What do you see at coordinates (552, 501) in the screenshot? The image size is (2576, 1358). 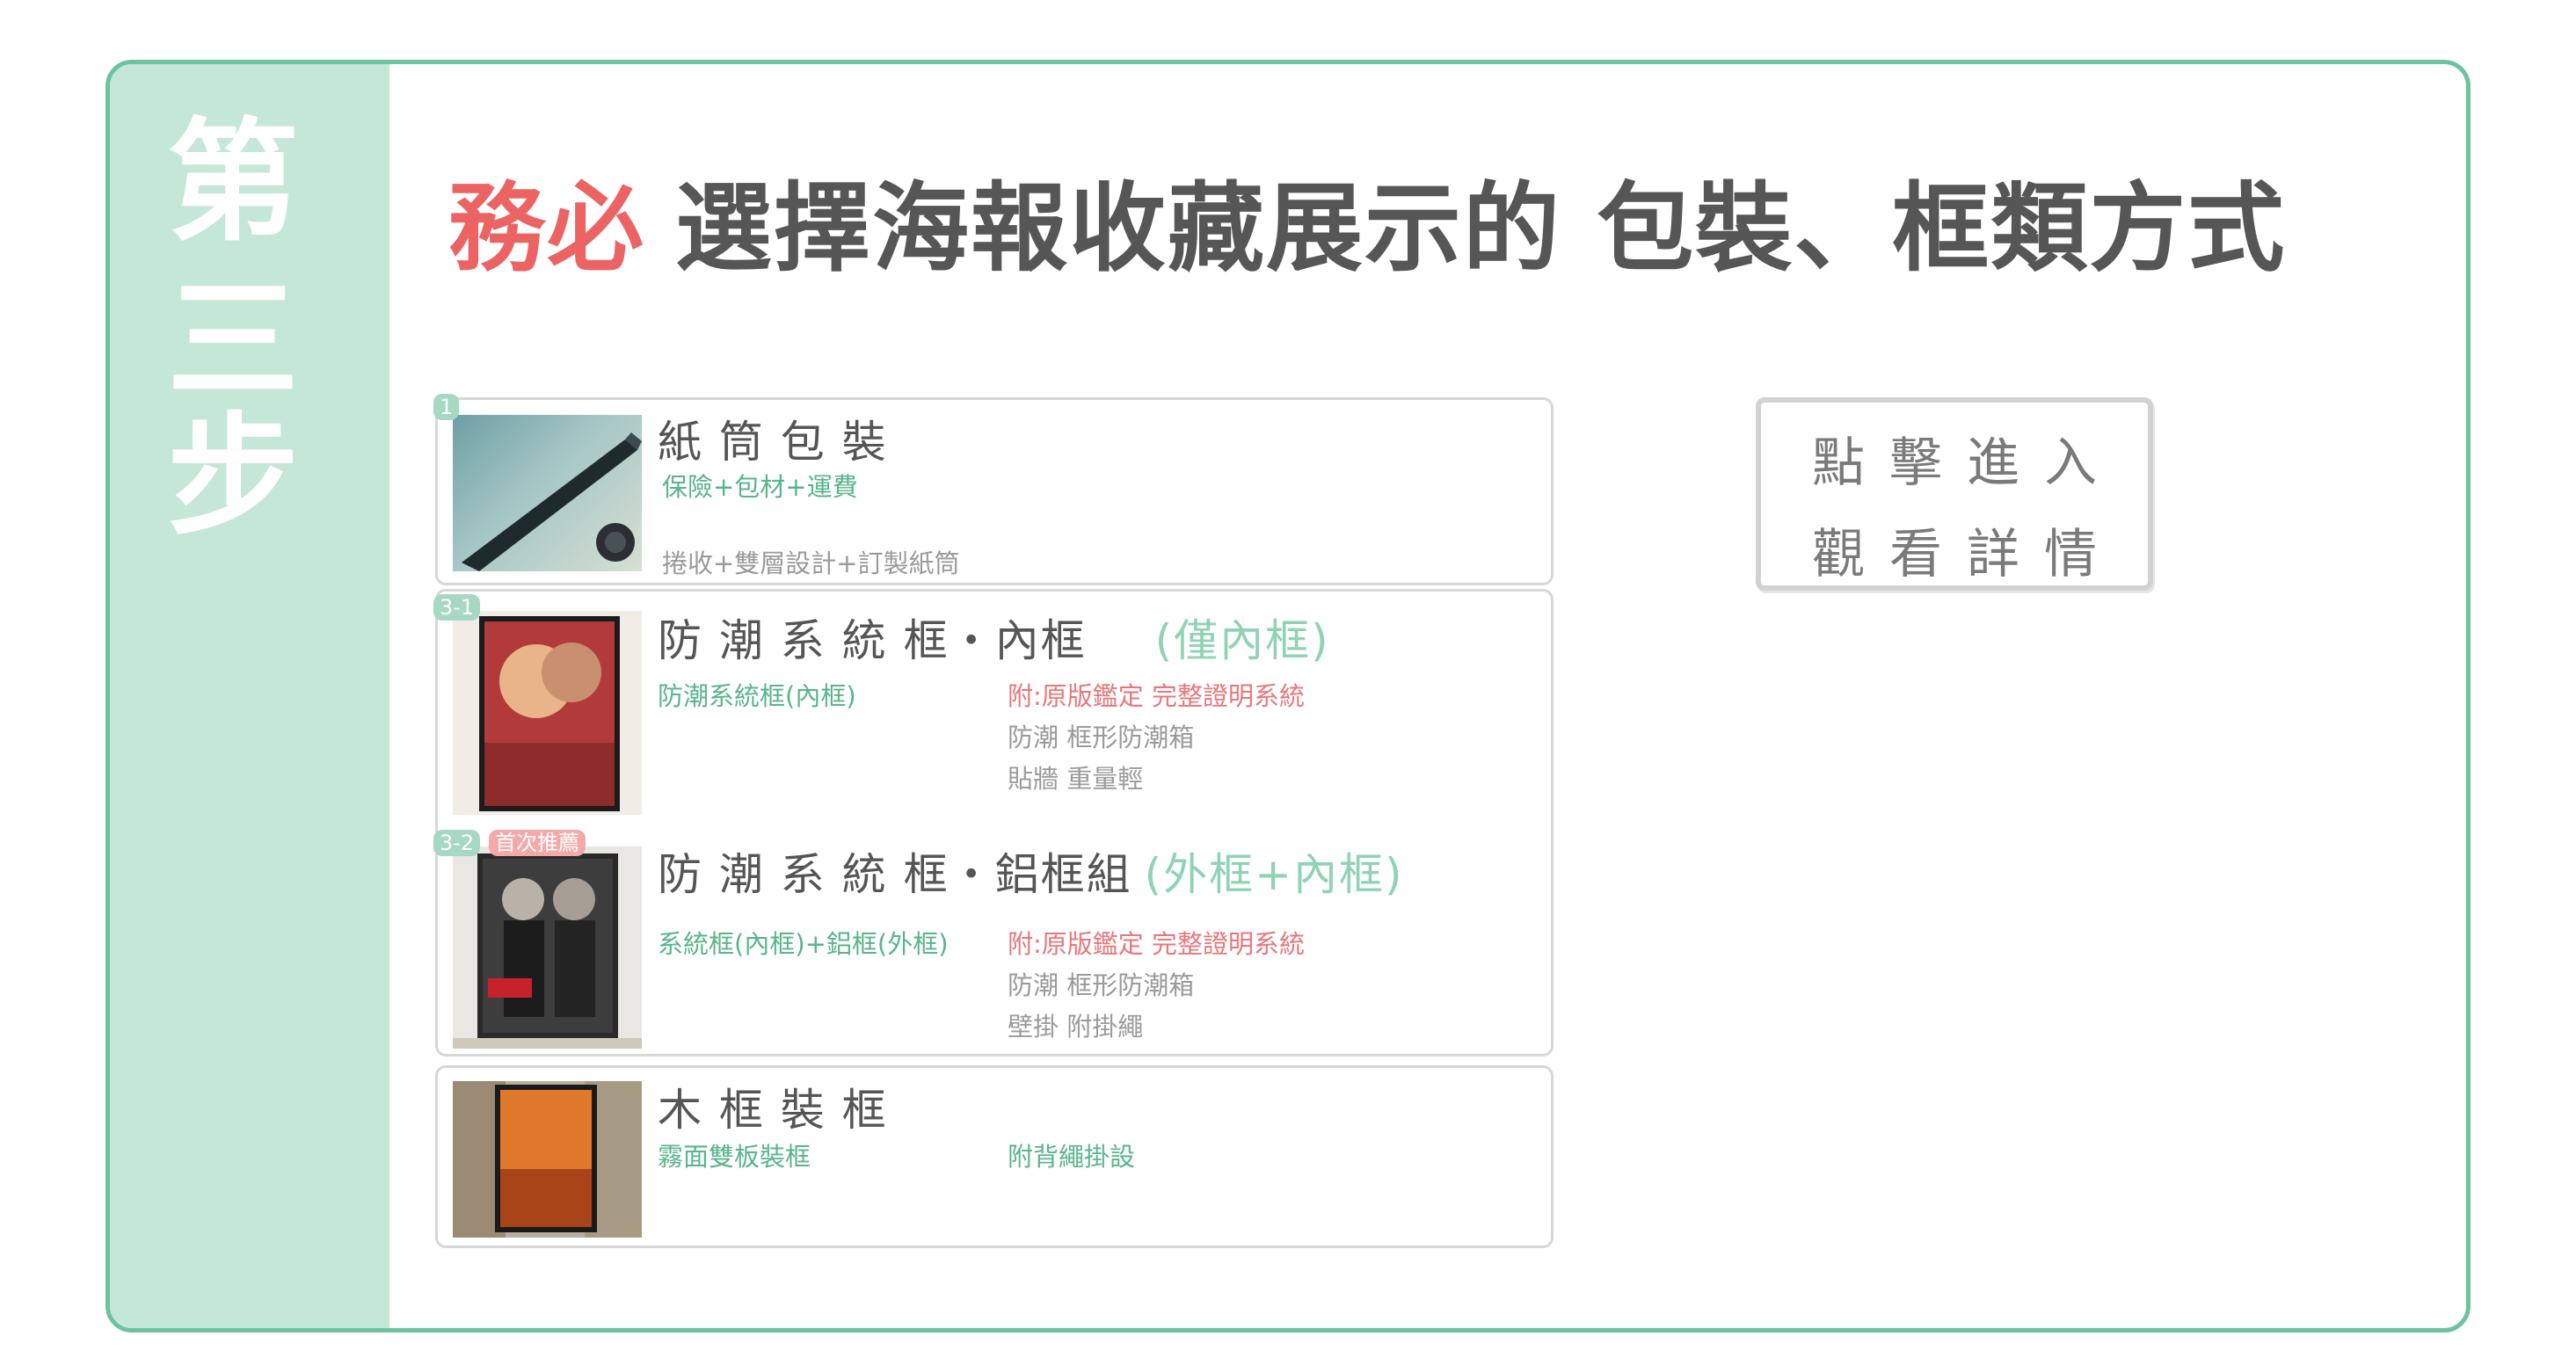 I see `poster-tube-icon` at bounding box center [552, 501].